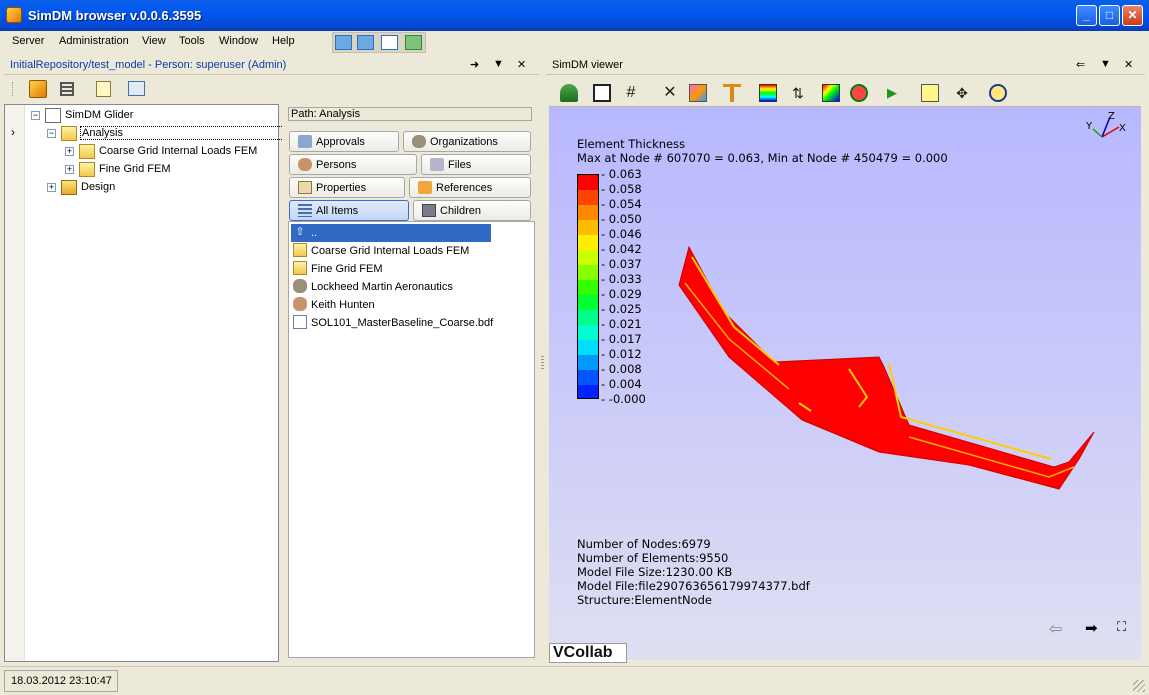  Describe the element at coordinates (38, 89) in the screenshot. I see `wand-icon` at that location.